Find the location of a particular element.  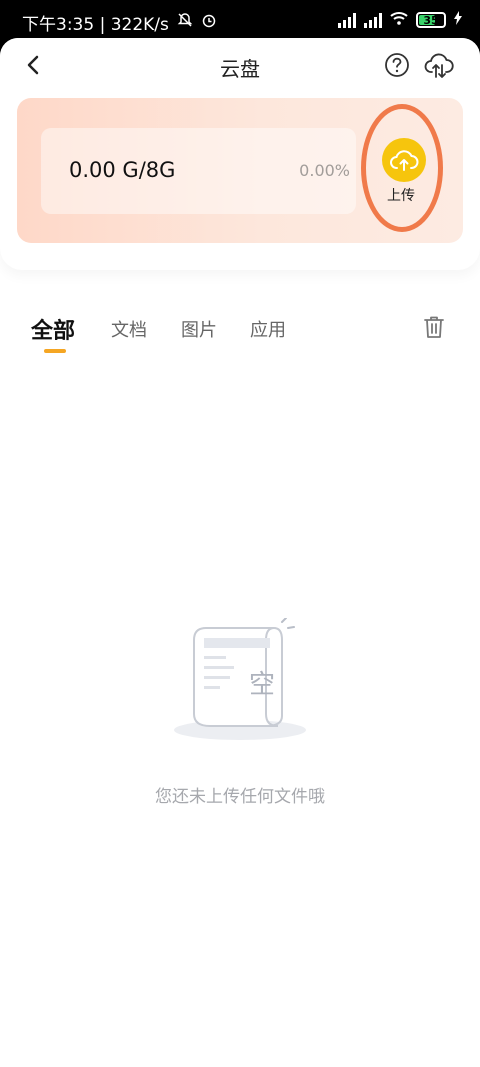

tab-images: 图片 is located at coordinates (199, 329).